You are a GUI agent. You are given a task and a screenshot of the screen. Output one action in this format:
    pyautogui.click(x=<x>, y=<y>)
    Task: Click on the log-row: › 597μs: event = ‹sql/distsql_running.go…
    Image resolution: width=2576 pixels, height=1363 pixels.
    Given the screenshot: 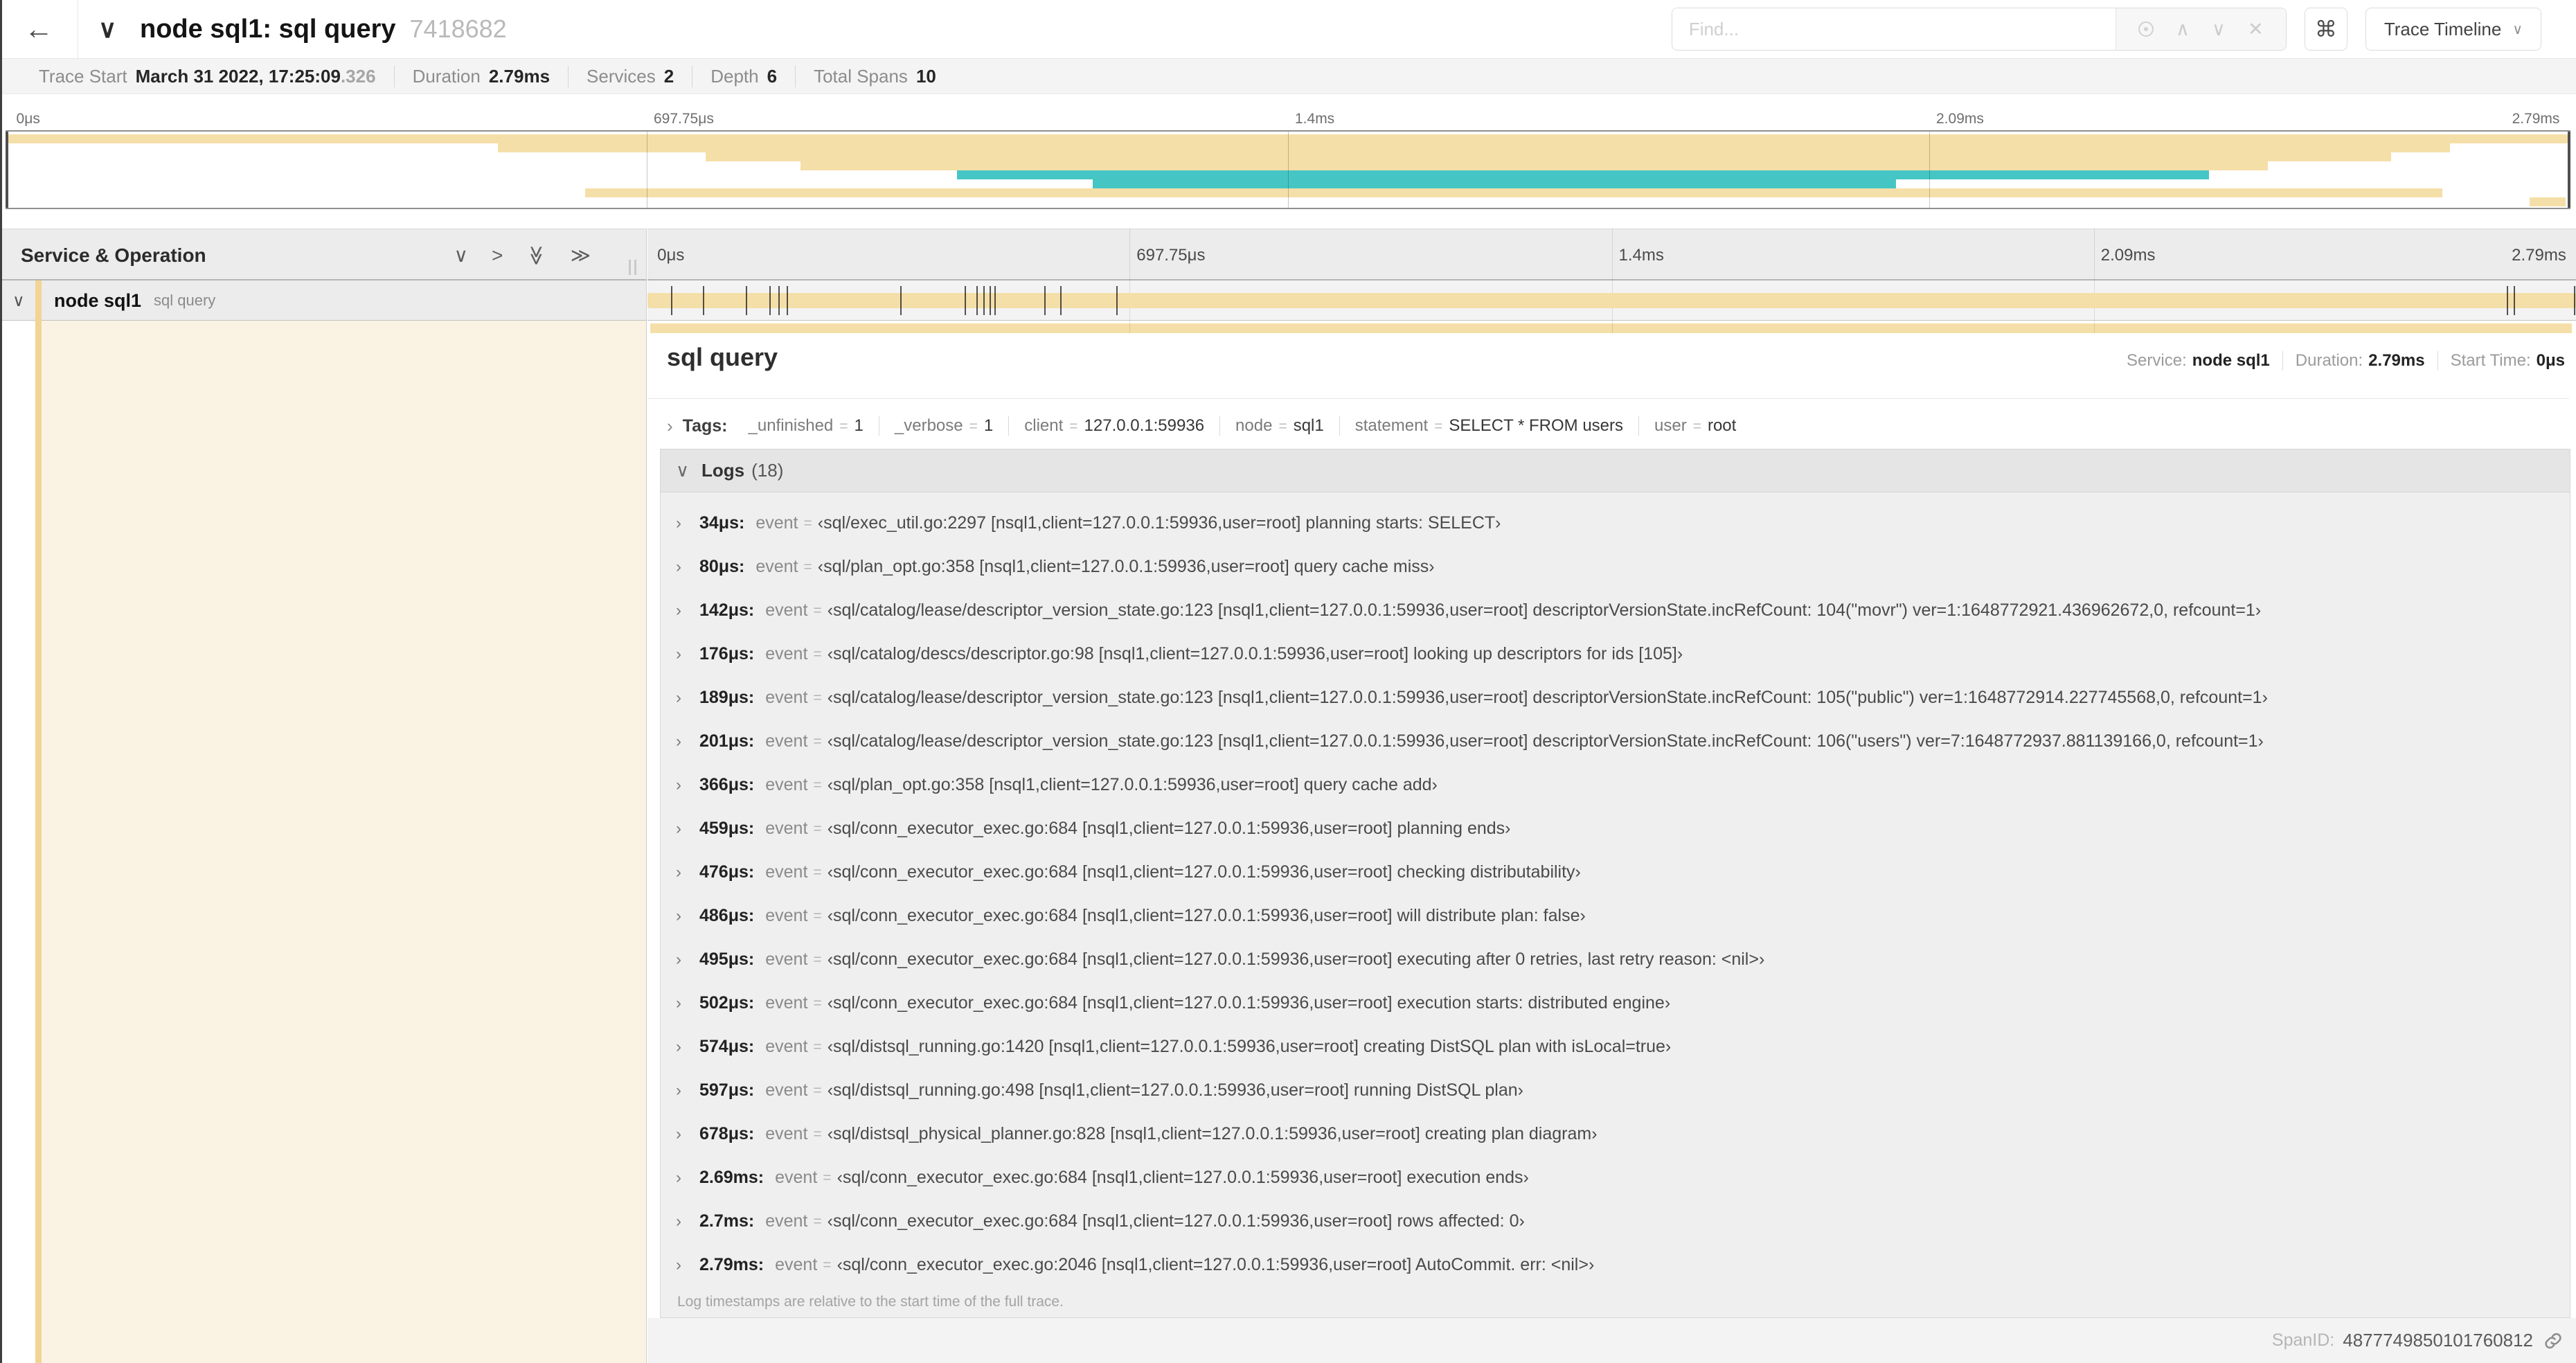 What is the action you would take?
    pyautogui.click(x=1615, y=1091)
    